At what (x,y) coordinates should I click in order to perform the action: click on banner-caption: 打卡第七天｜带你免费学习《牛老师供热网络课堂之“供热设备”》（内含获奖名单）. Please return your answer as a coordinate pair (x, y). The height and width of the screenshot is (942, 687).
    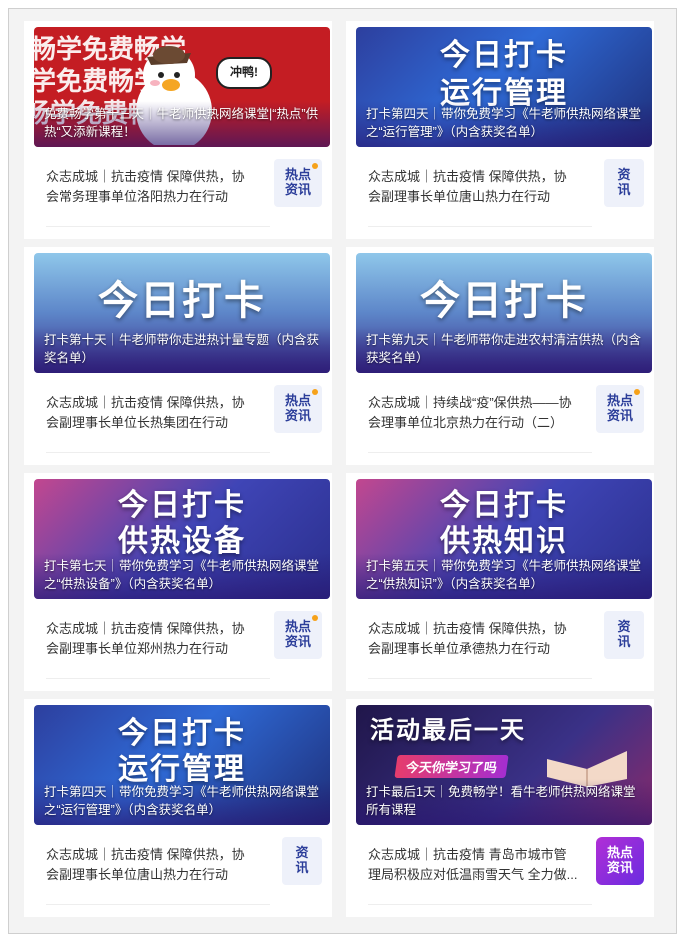
    Looking at the image, I should click on (182, 575).